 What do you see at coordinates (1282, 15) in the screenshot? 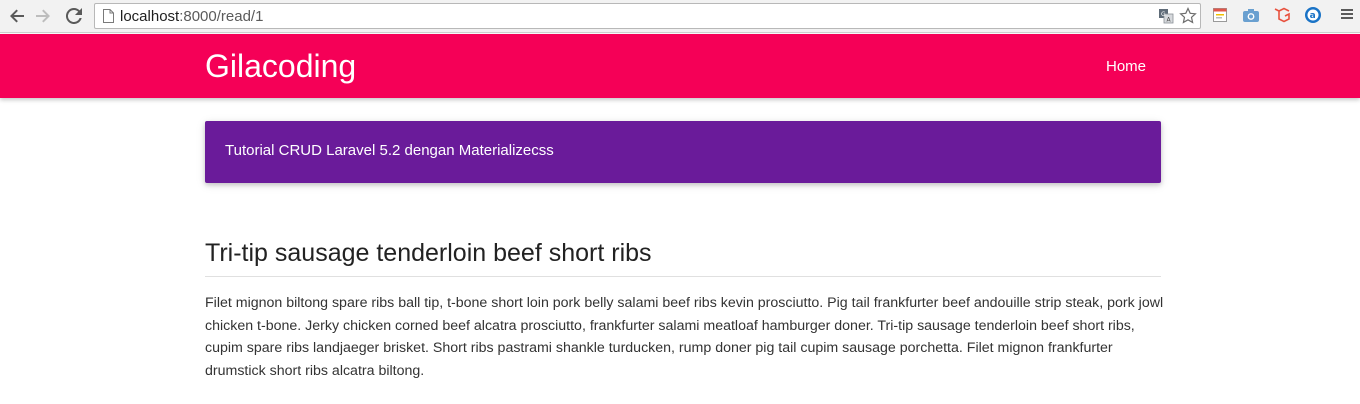
I see `laravel-icon` at bounding box center [1282, 15].